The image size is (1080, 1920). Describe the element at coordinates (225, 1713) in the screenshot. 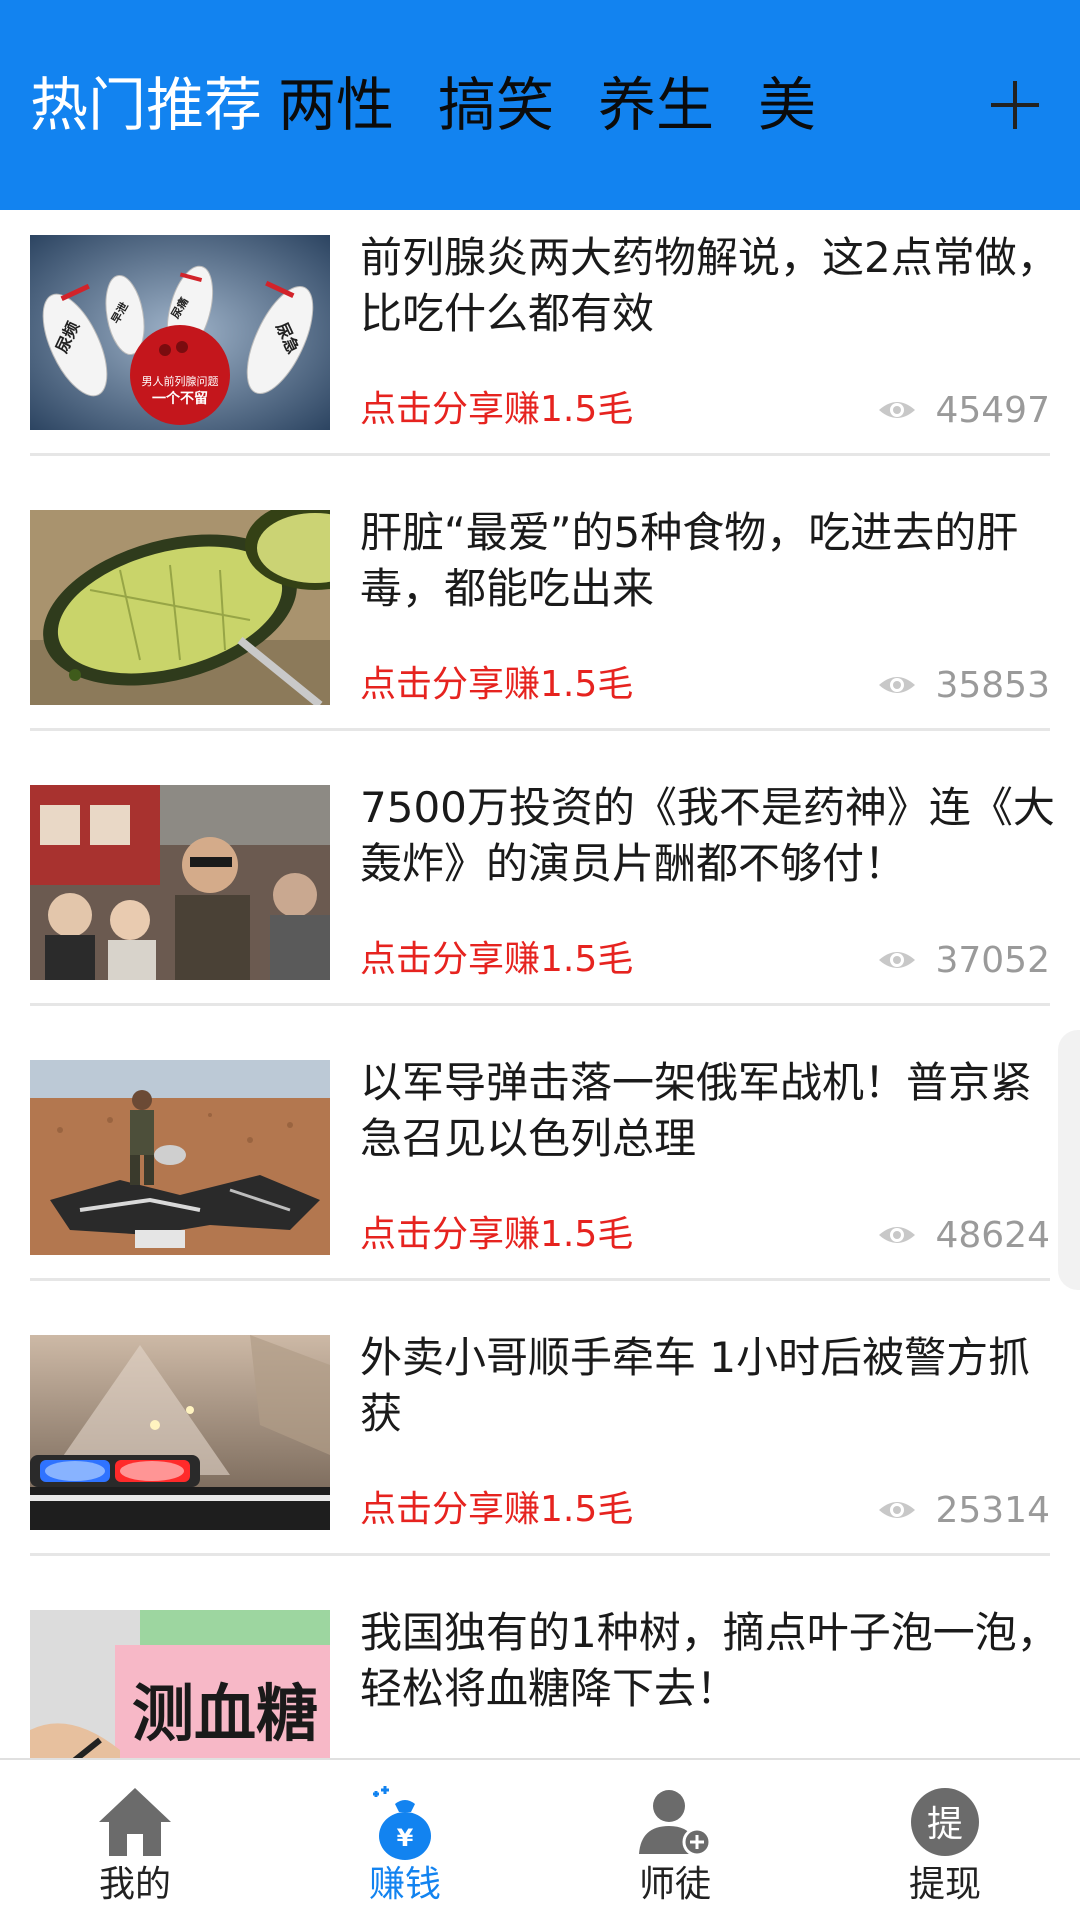

I see `thumbnail-text: 测血糖` at that location.